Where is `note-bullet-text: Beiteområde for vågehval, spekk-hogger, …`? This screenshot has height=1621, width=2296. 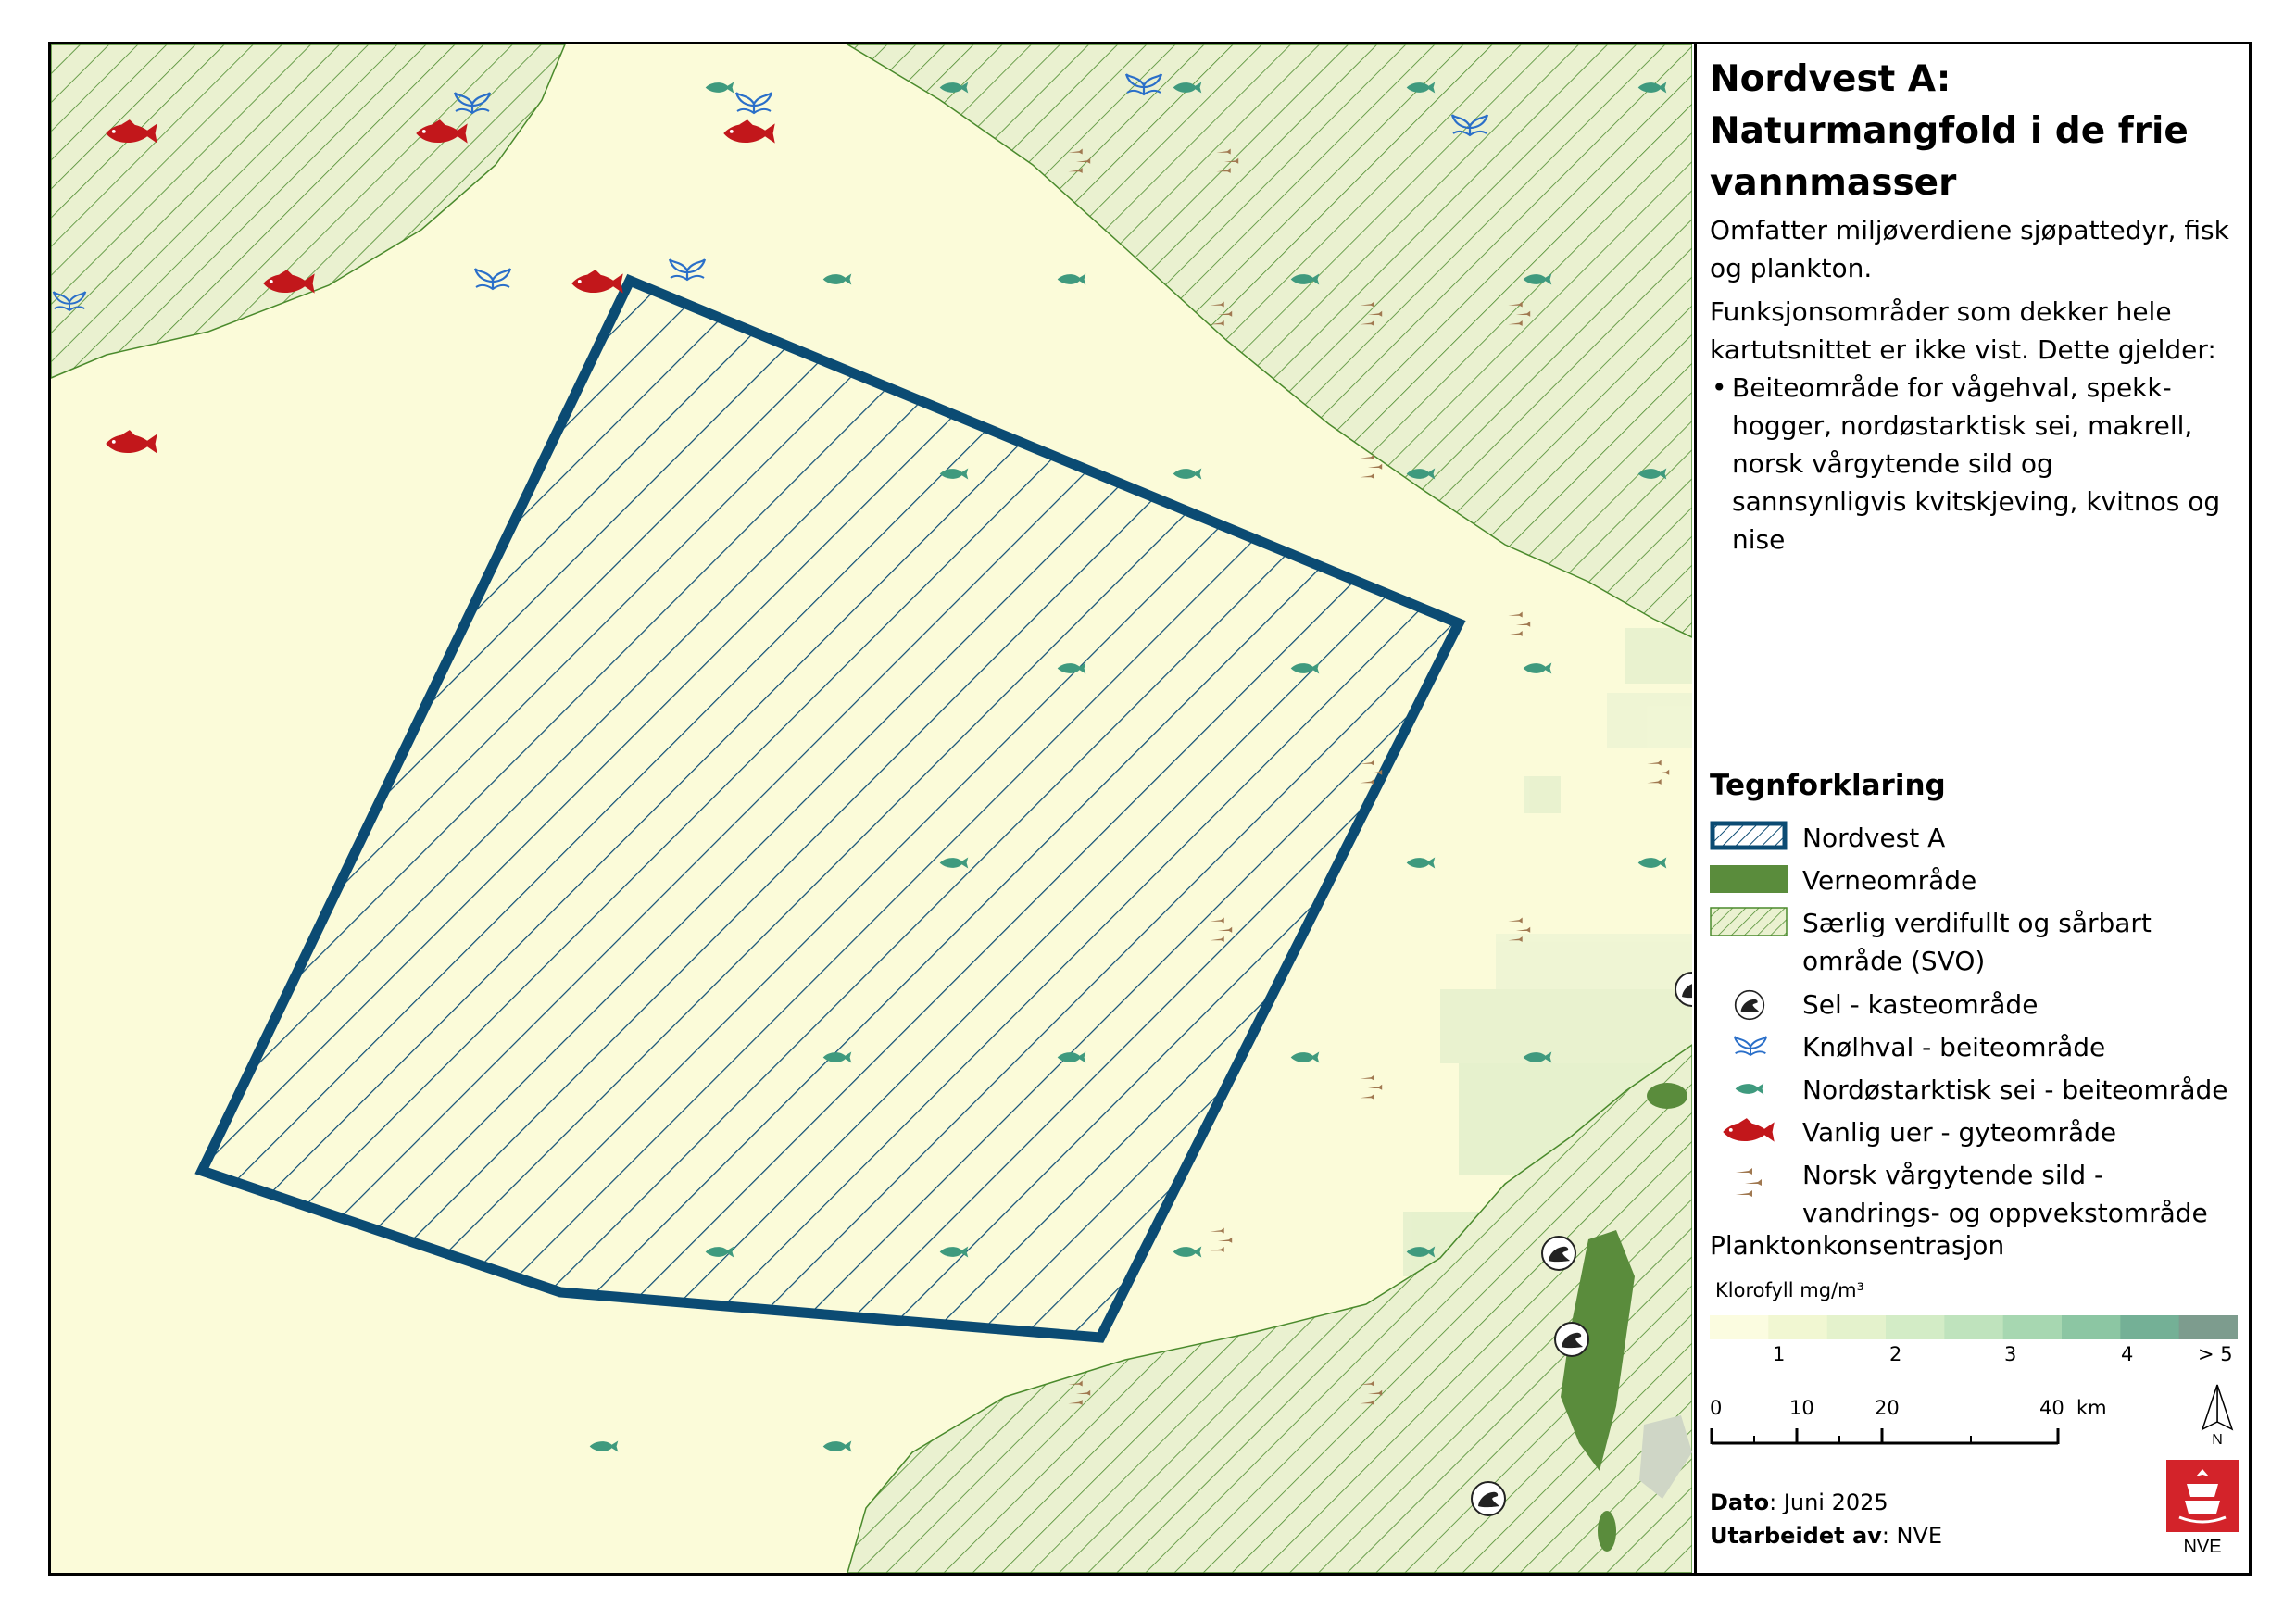 note-bullet-text: Beiteområde for vågehval, spekk-hogger, … is located at coordinates (1976, 463).